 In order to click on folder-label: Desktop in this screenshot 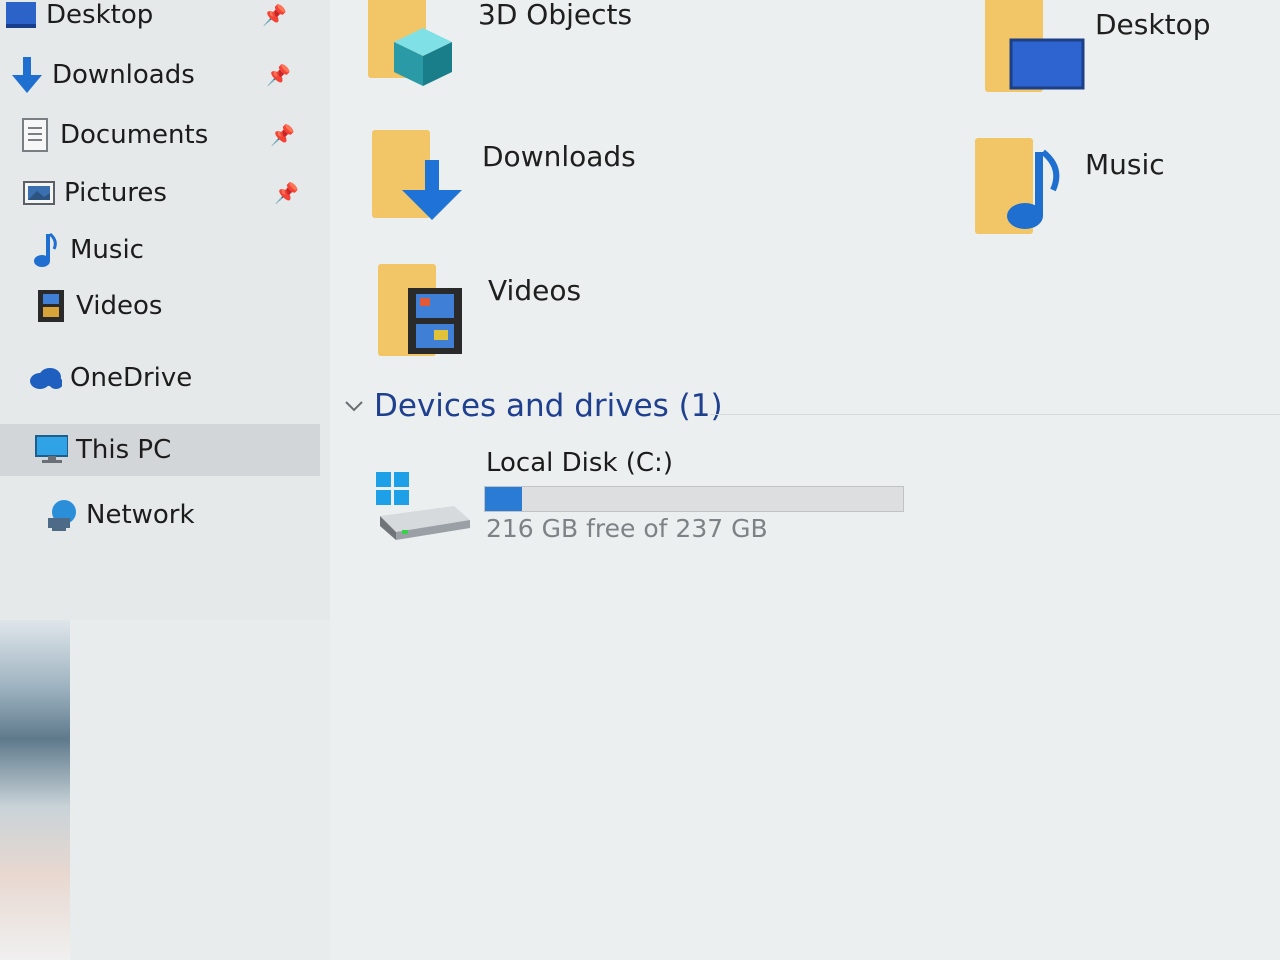, I will do `click(1153, 24)`.